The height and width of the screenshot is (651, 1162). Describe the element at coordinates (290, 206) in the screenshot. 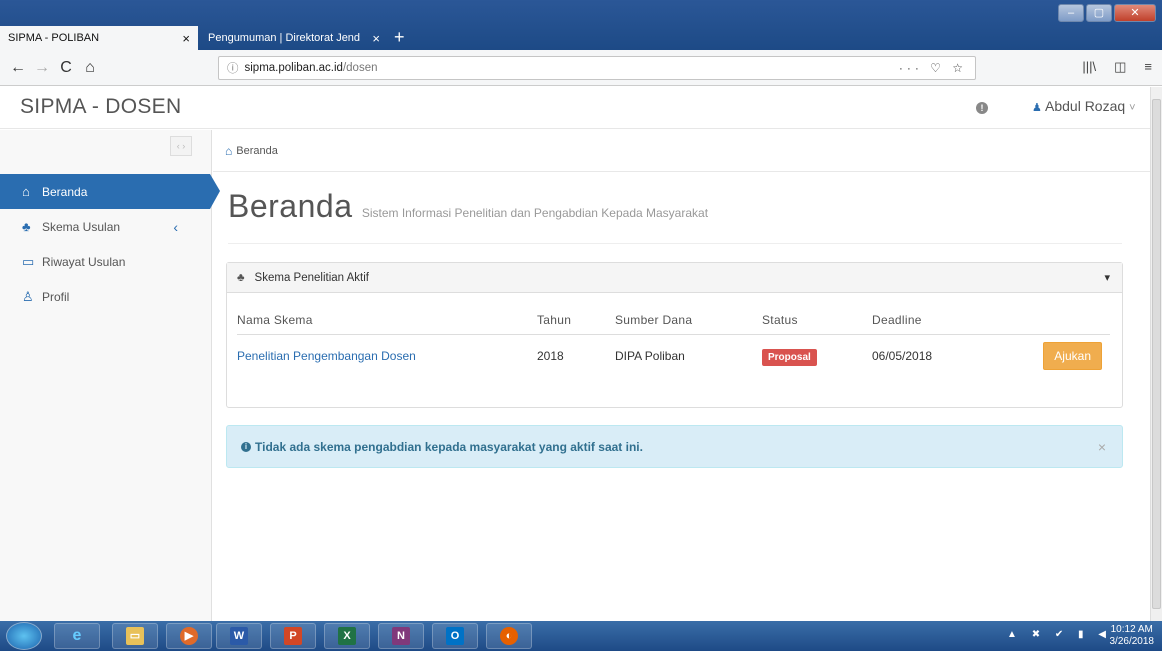

I see `page-title: Beranda` at that location.